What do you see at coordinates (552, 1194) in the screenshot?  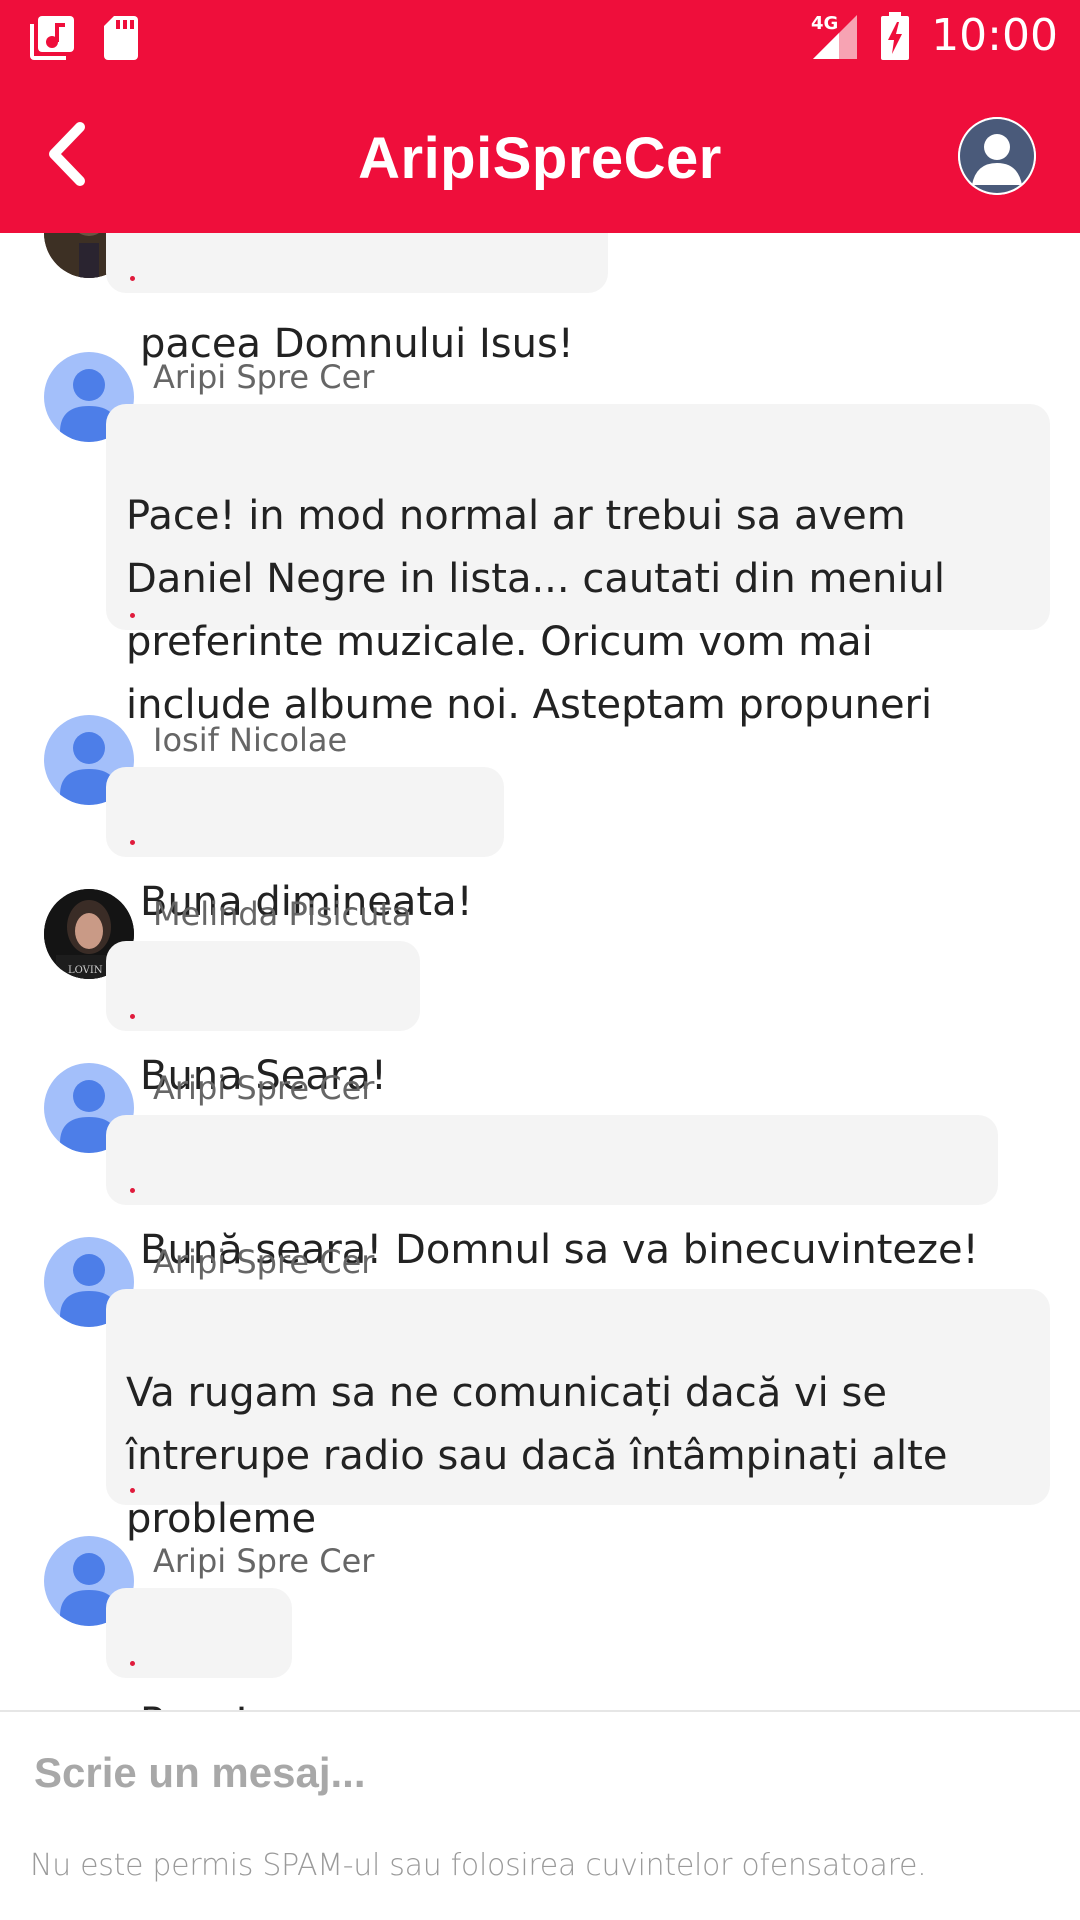 I see `message-bubble: Bună seara! Domnul sa va binecuvinteze!` at bounding box center [552, 1194].